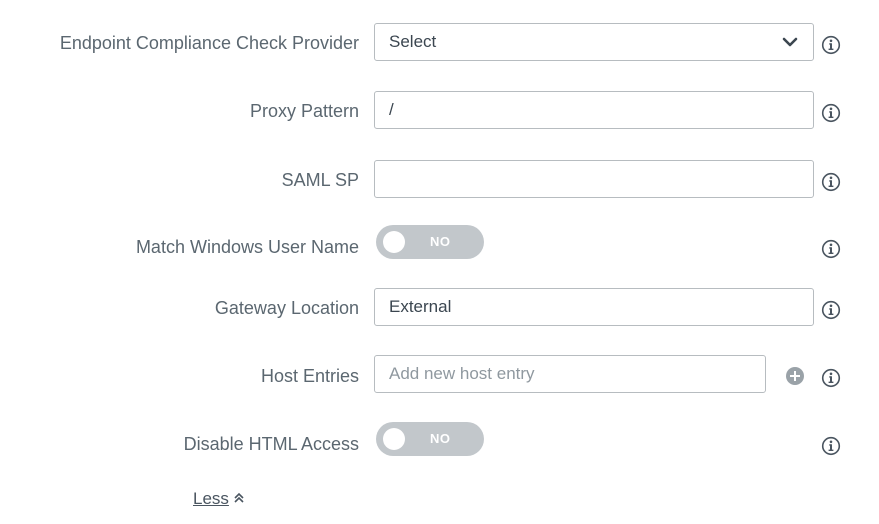 The image size is (879, 524). I want to click on disable-html-access-label: Disable HTML Access, so click(271, 444).